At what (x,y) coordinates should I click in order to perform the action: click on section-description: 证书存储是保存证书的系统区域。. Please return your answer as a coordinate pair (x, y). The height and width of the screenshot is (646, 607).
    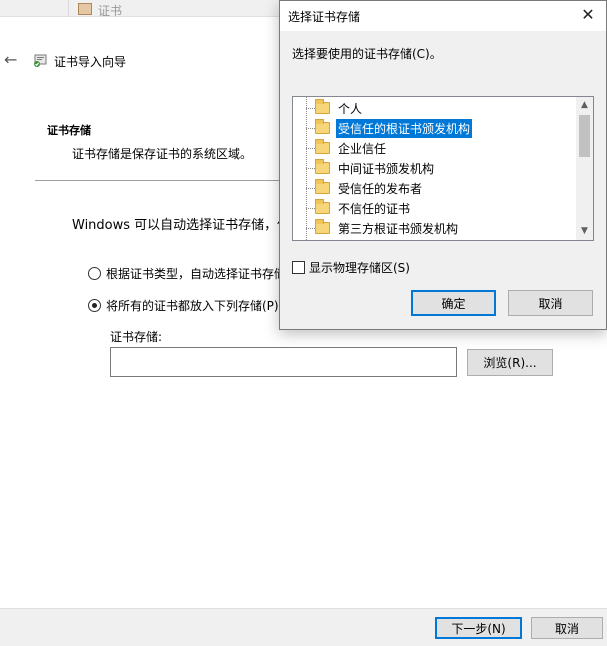
    Looking at the image, I should click on (162, 154).